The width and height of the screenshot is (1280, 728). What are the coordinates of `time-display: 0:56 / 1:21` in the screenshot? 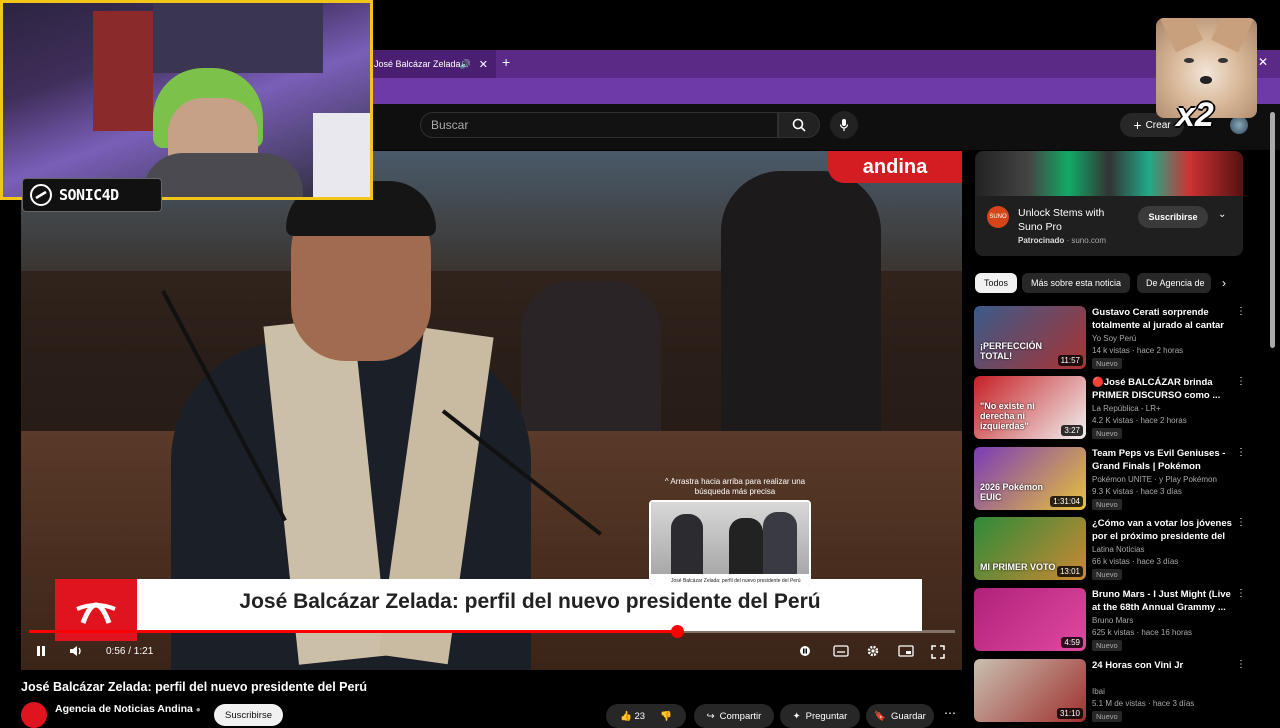 It's located at (130, 651).